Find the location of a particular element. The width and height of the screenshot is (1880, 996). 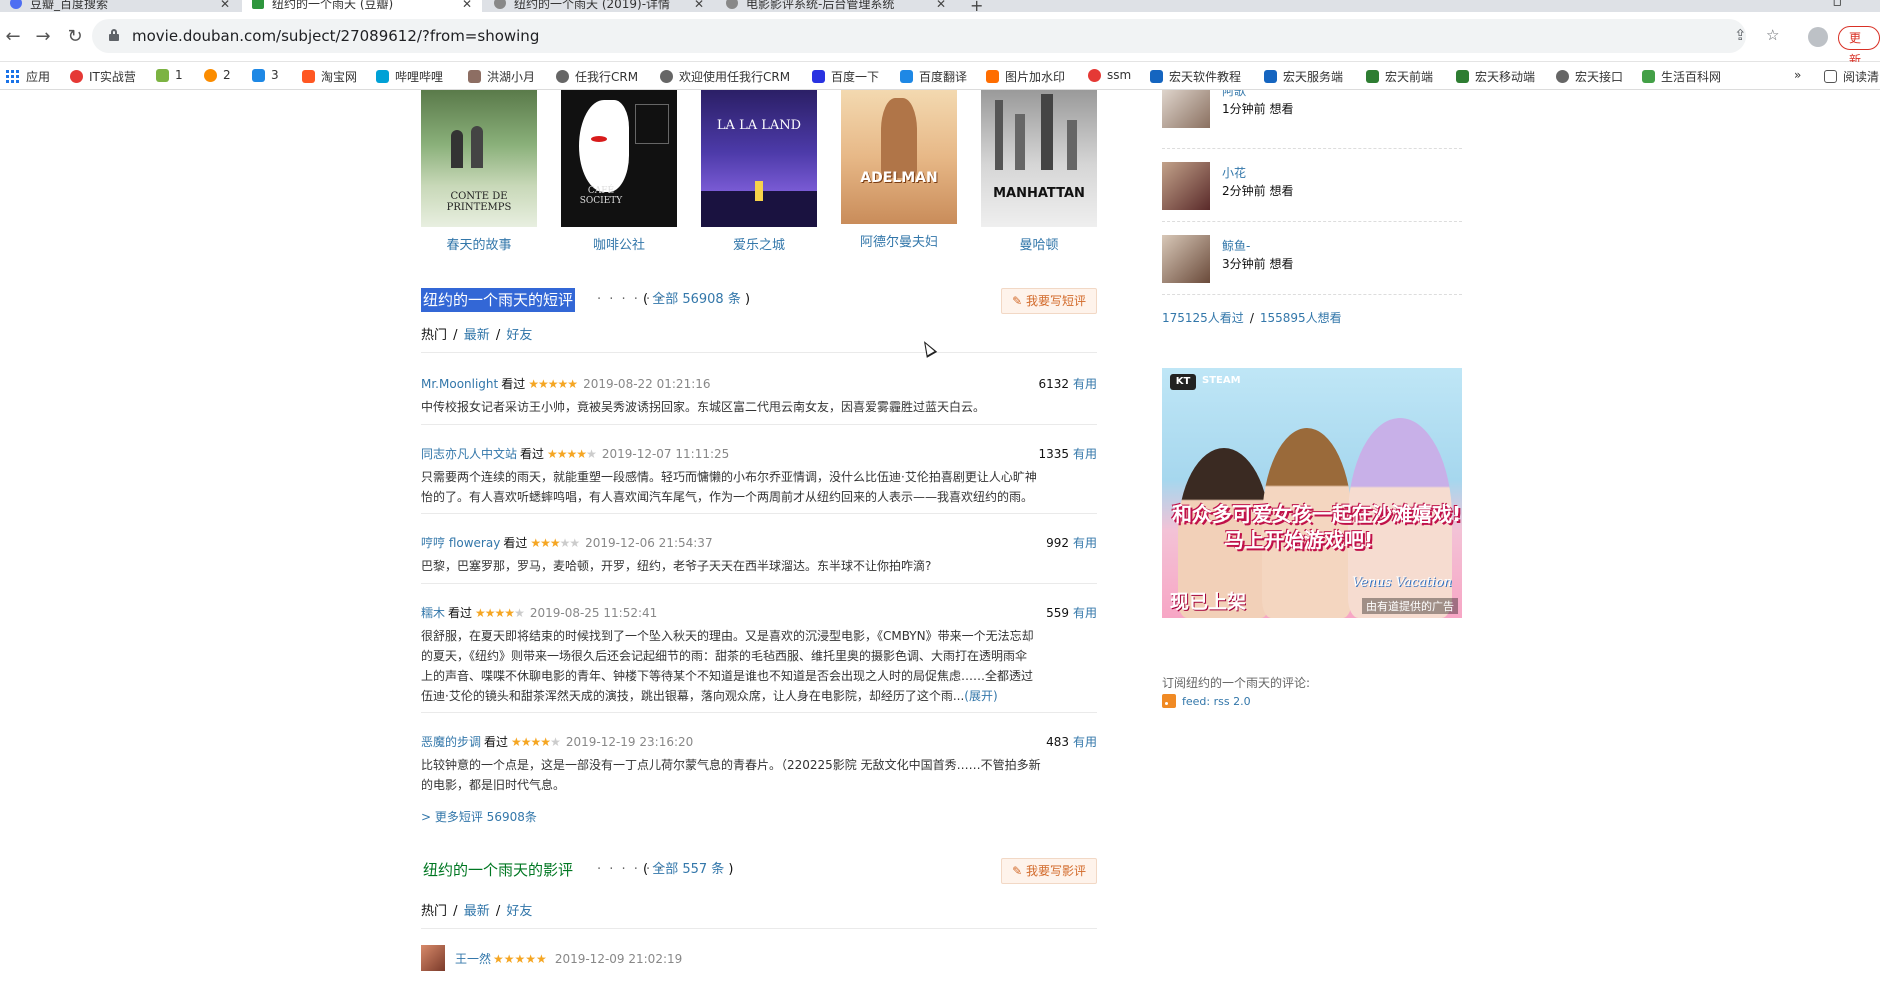

bookmark-apps: 应用 is located at coordinates (28, 76).